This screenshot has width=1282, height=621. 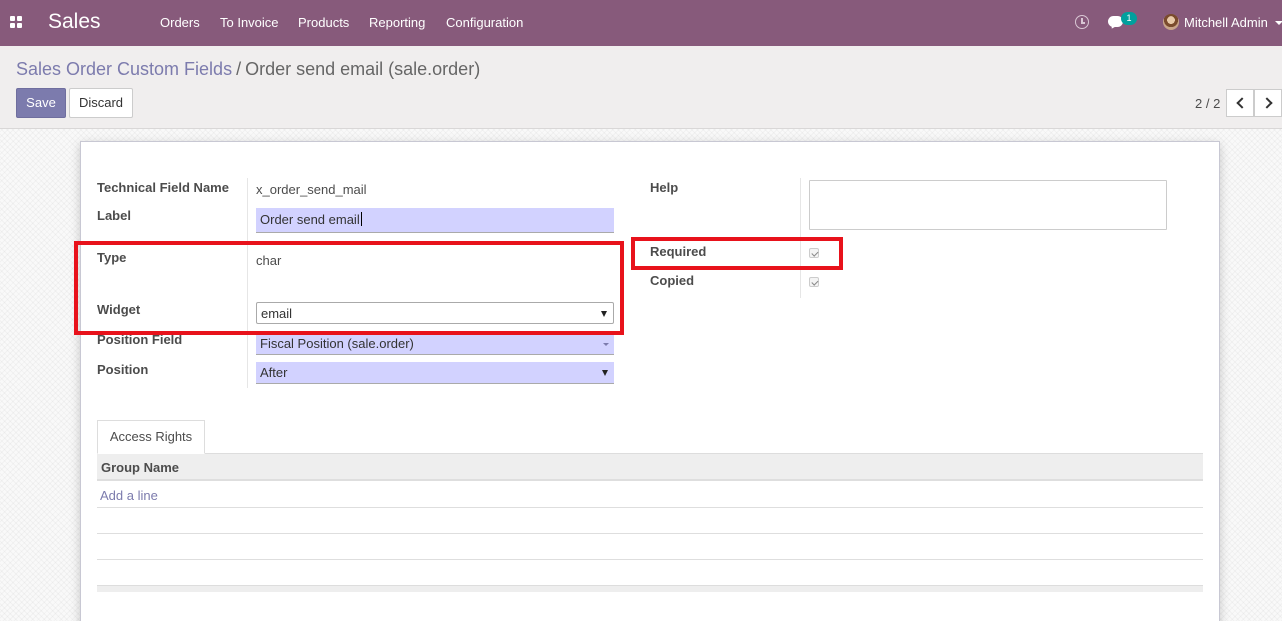 I want to click on discard-button: Discard, so click(x=101, y=103).